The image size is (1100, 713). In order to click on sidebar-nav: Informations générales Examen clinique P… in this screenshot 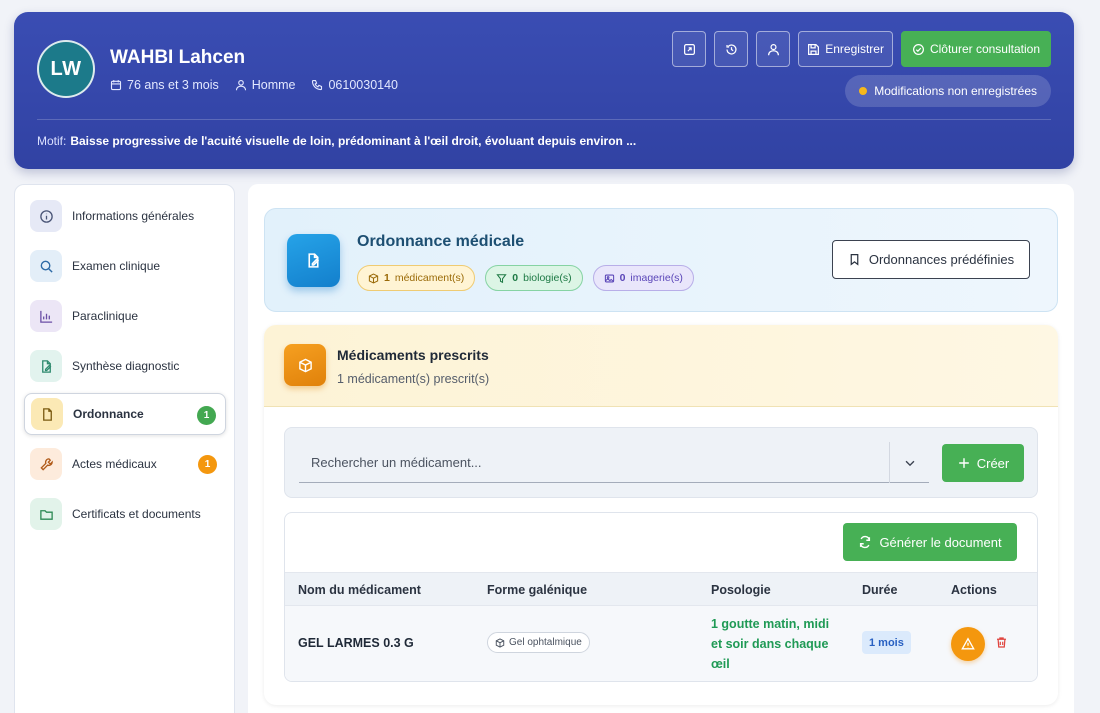, I will do `click(124, 448)`.